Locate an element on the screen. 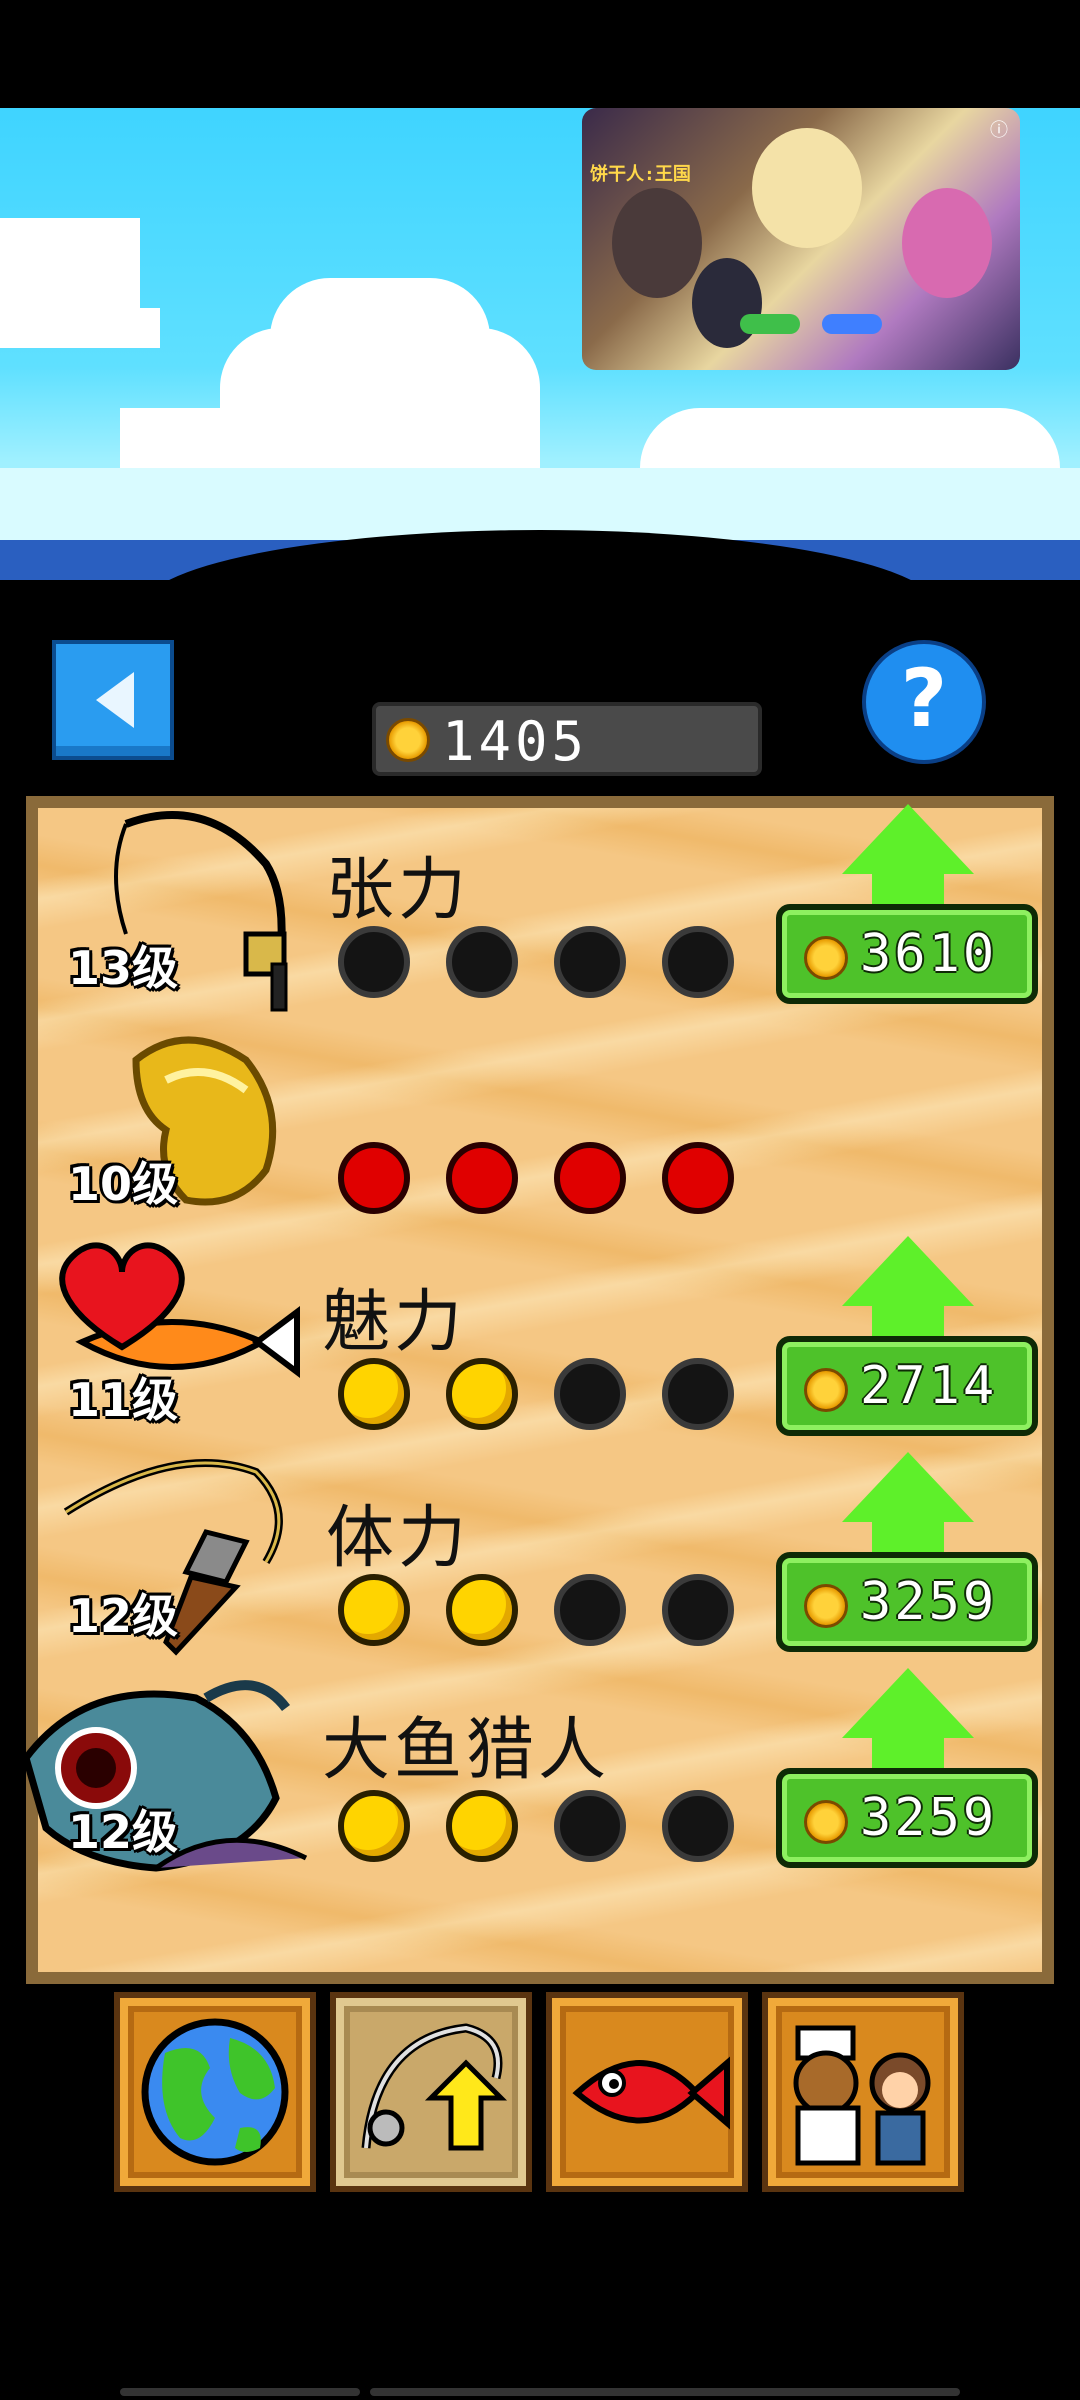  stat-label: 魅力 is located at coordinates (394, 1322).